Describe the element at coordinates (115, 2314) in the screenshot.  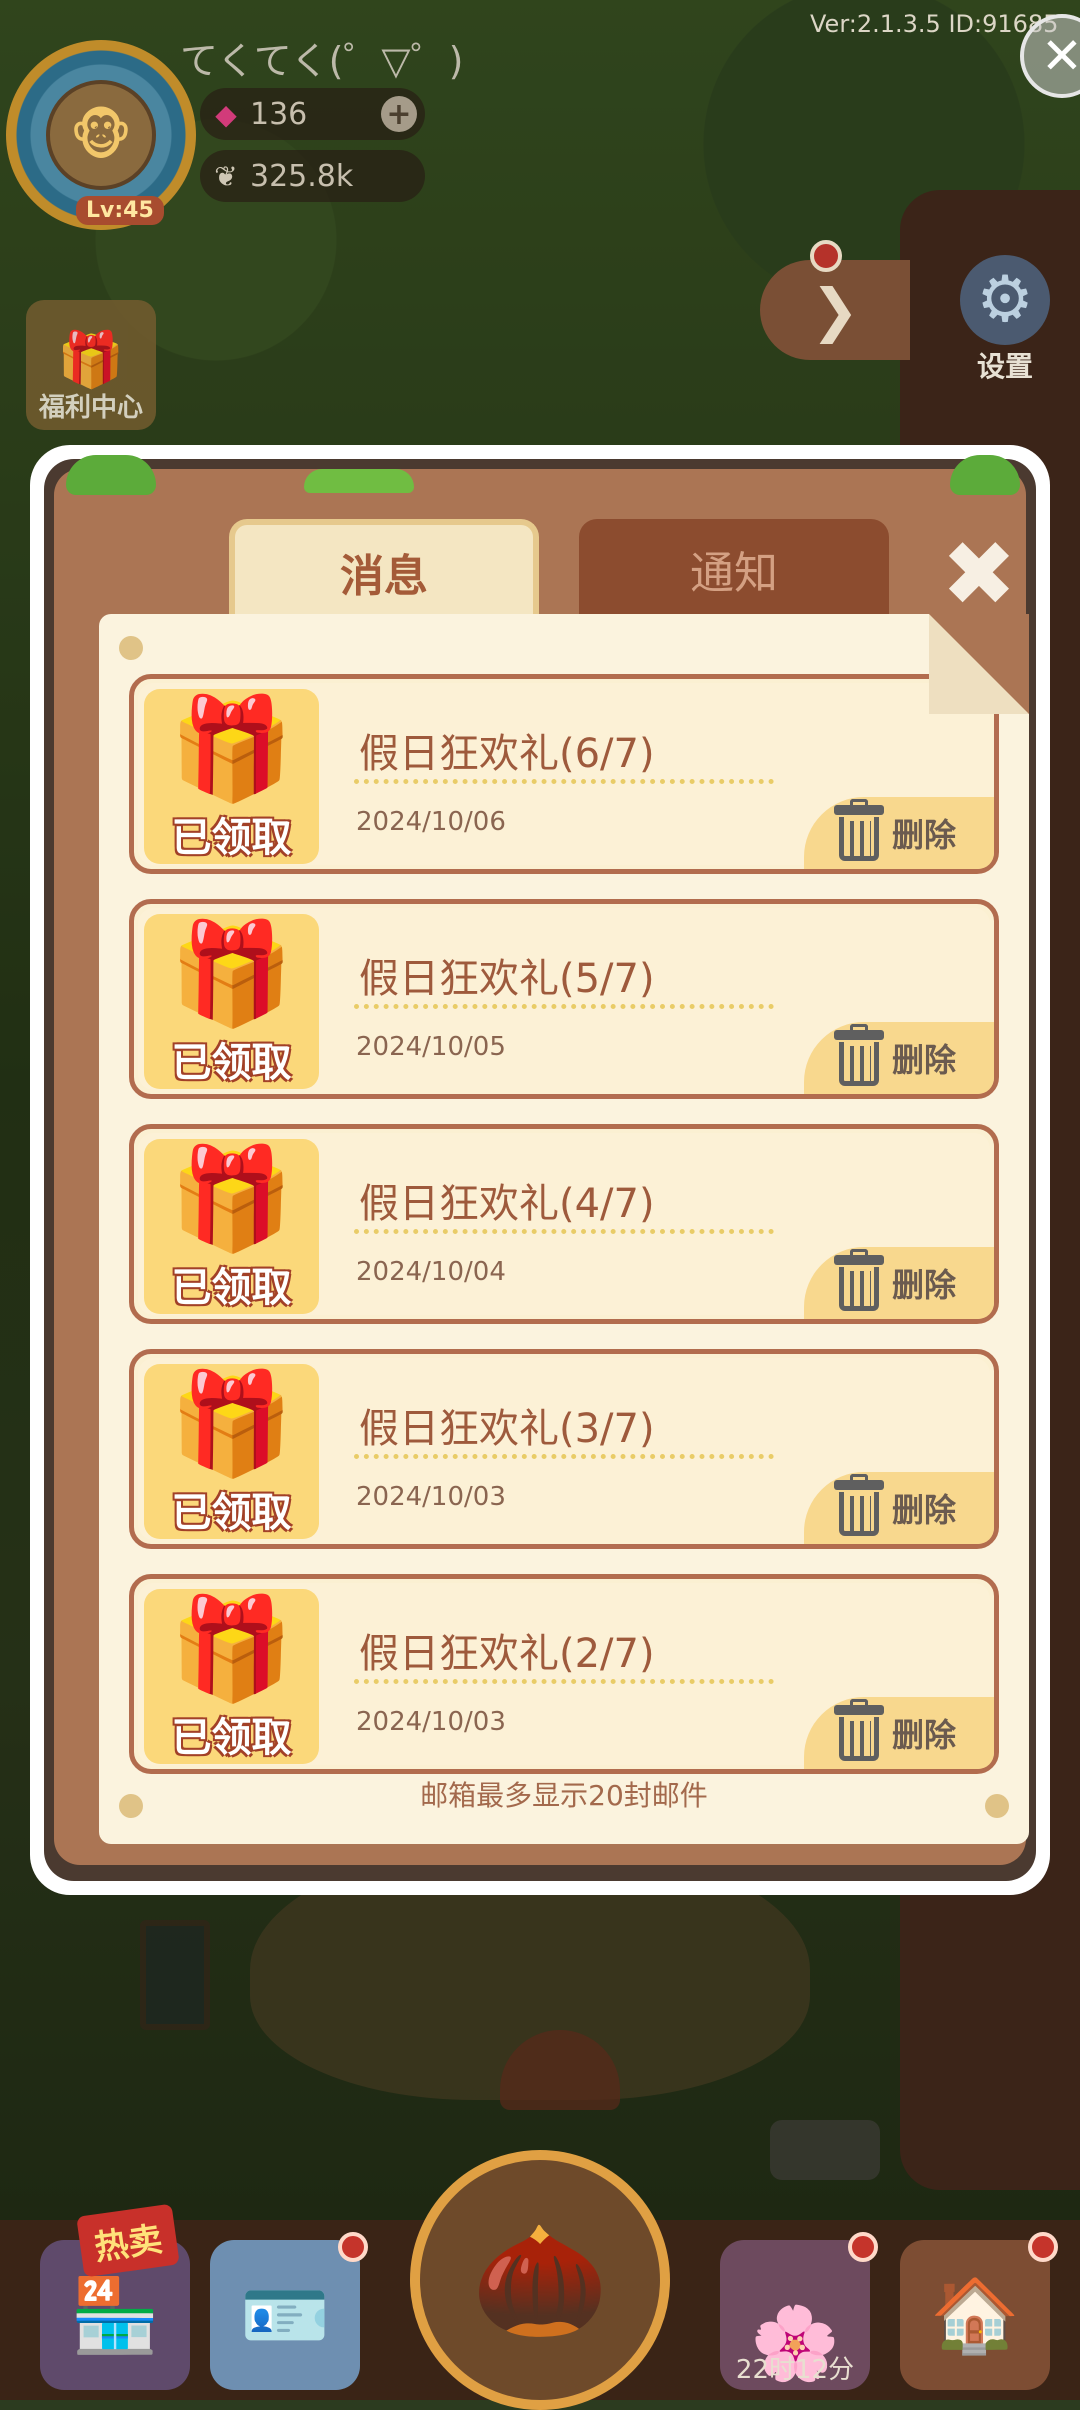
I see `shop-icon: 🏪` at that location.